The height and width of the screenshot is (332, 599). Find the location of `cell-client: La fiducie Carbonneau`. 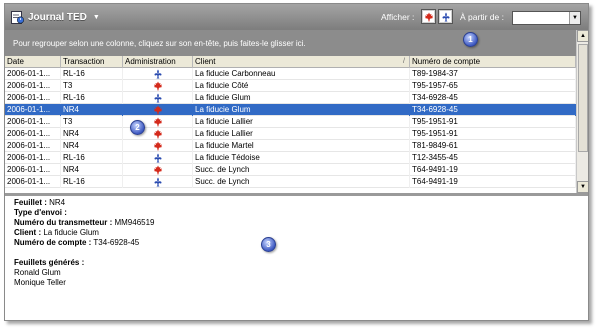

cell-client: La fiducie Carbonneau is located at coordinates (301, 74).